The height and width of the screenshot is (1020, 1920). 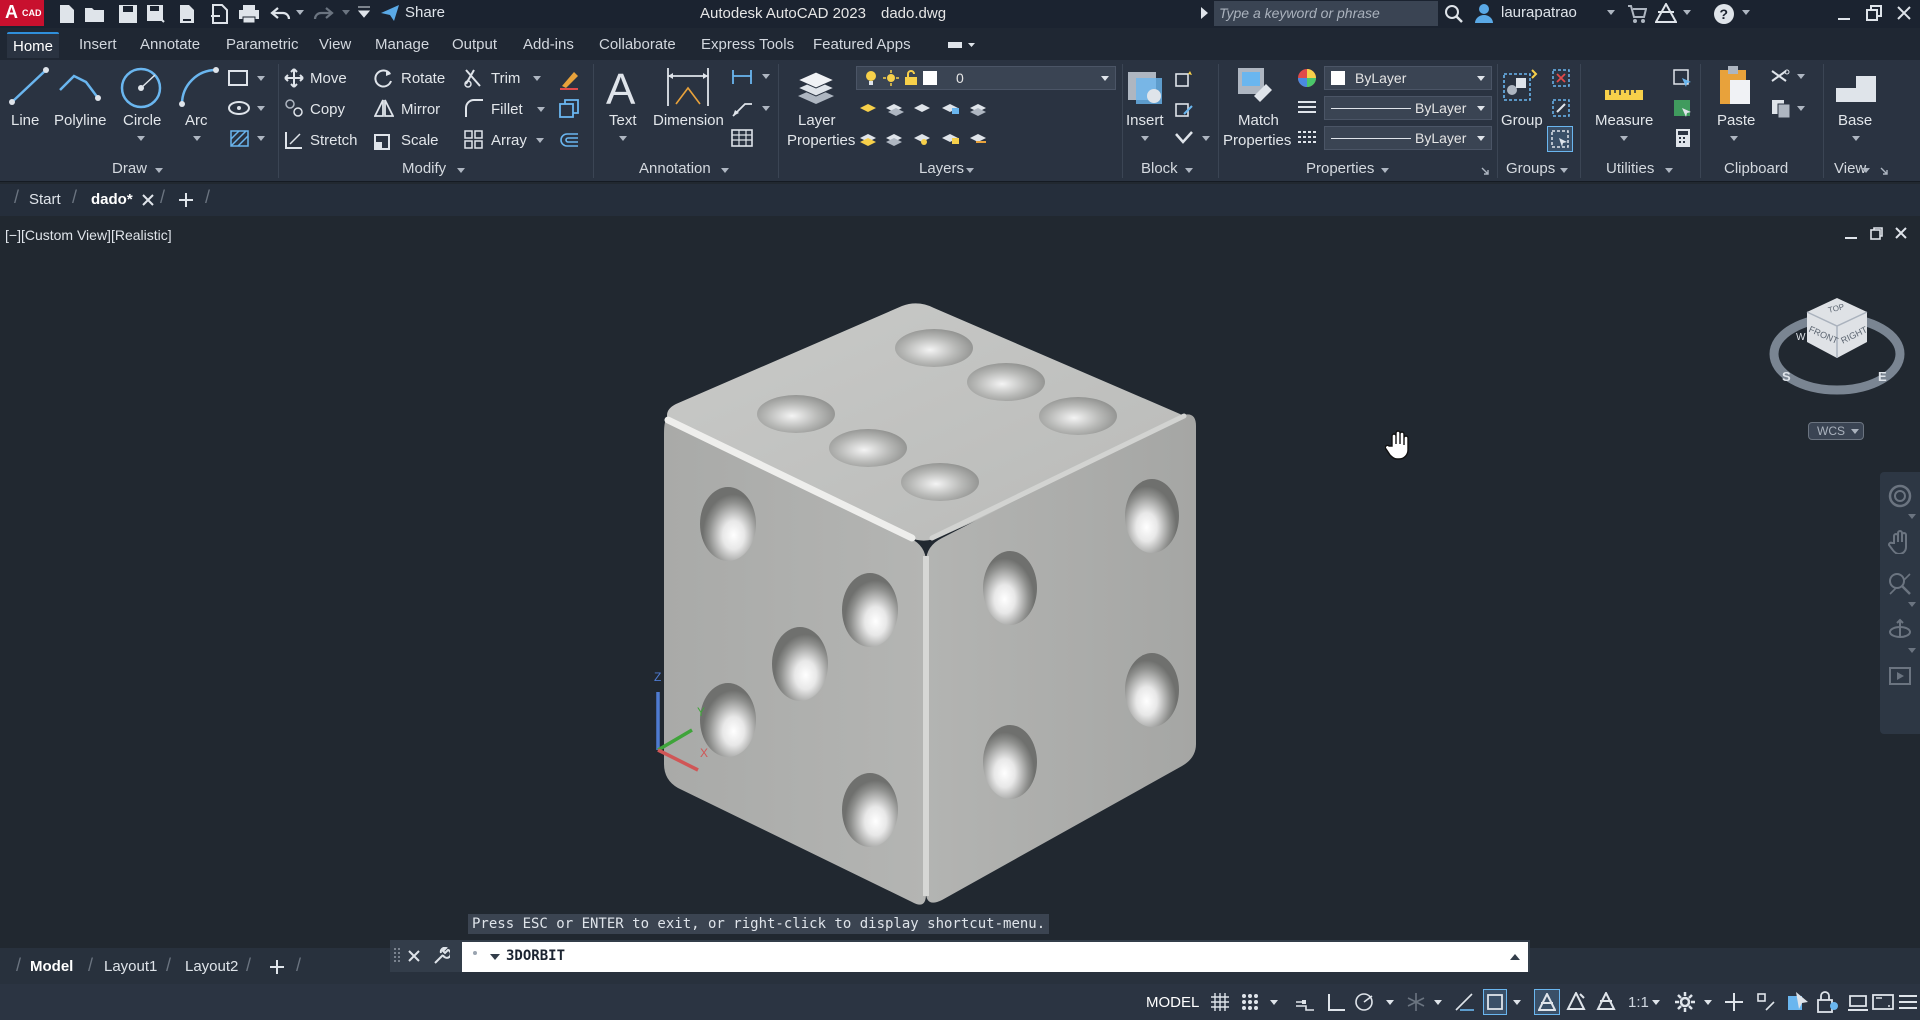 I want to click on expand-search-icon, so click(x=1205, y=13).